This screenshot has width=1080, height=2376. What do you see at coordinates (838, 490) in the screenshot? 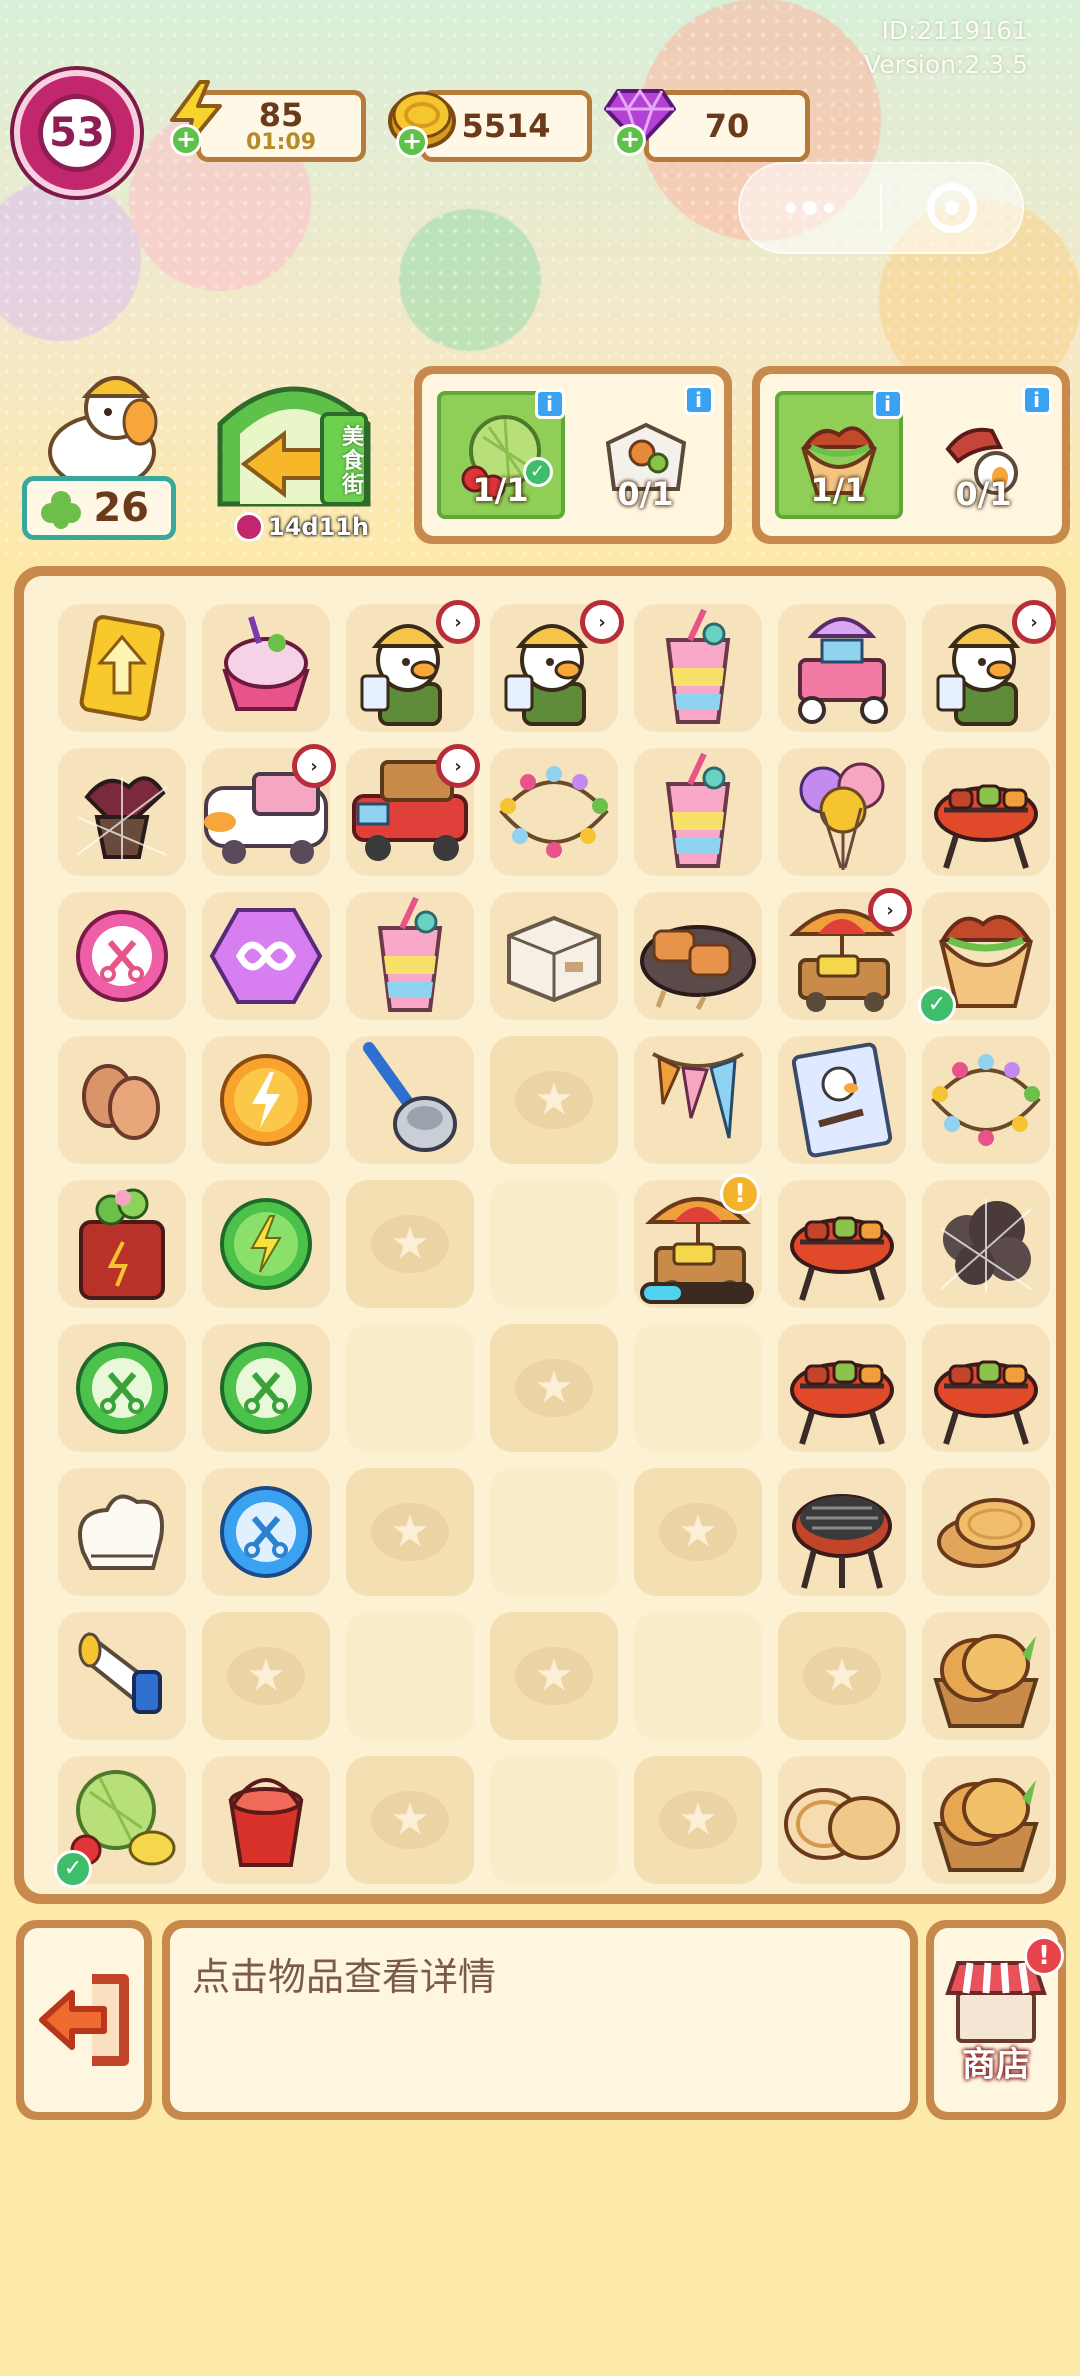
I see `order-count: 1/1` at bounding box center [838, 490].